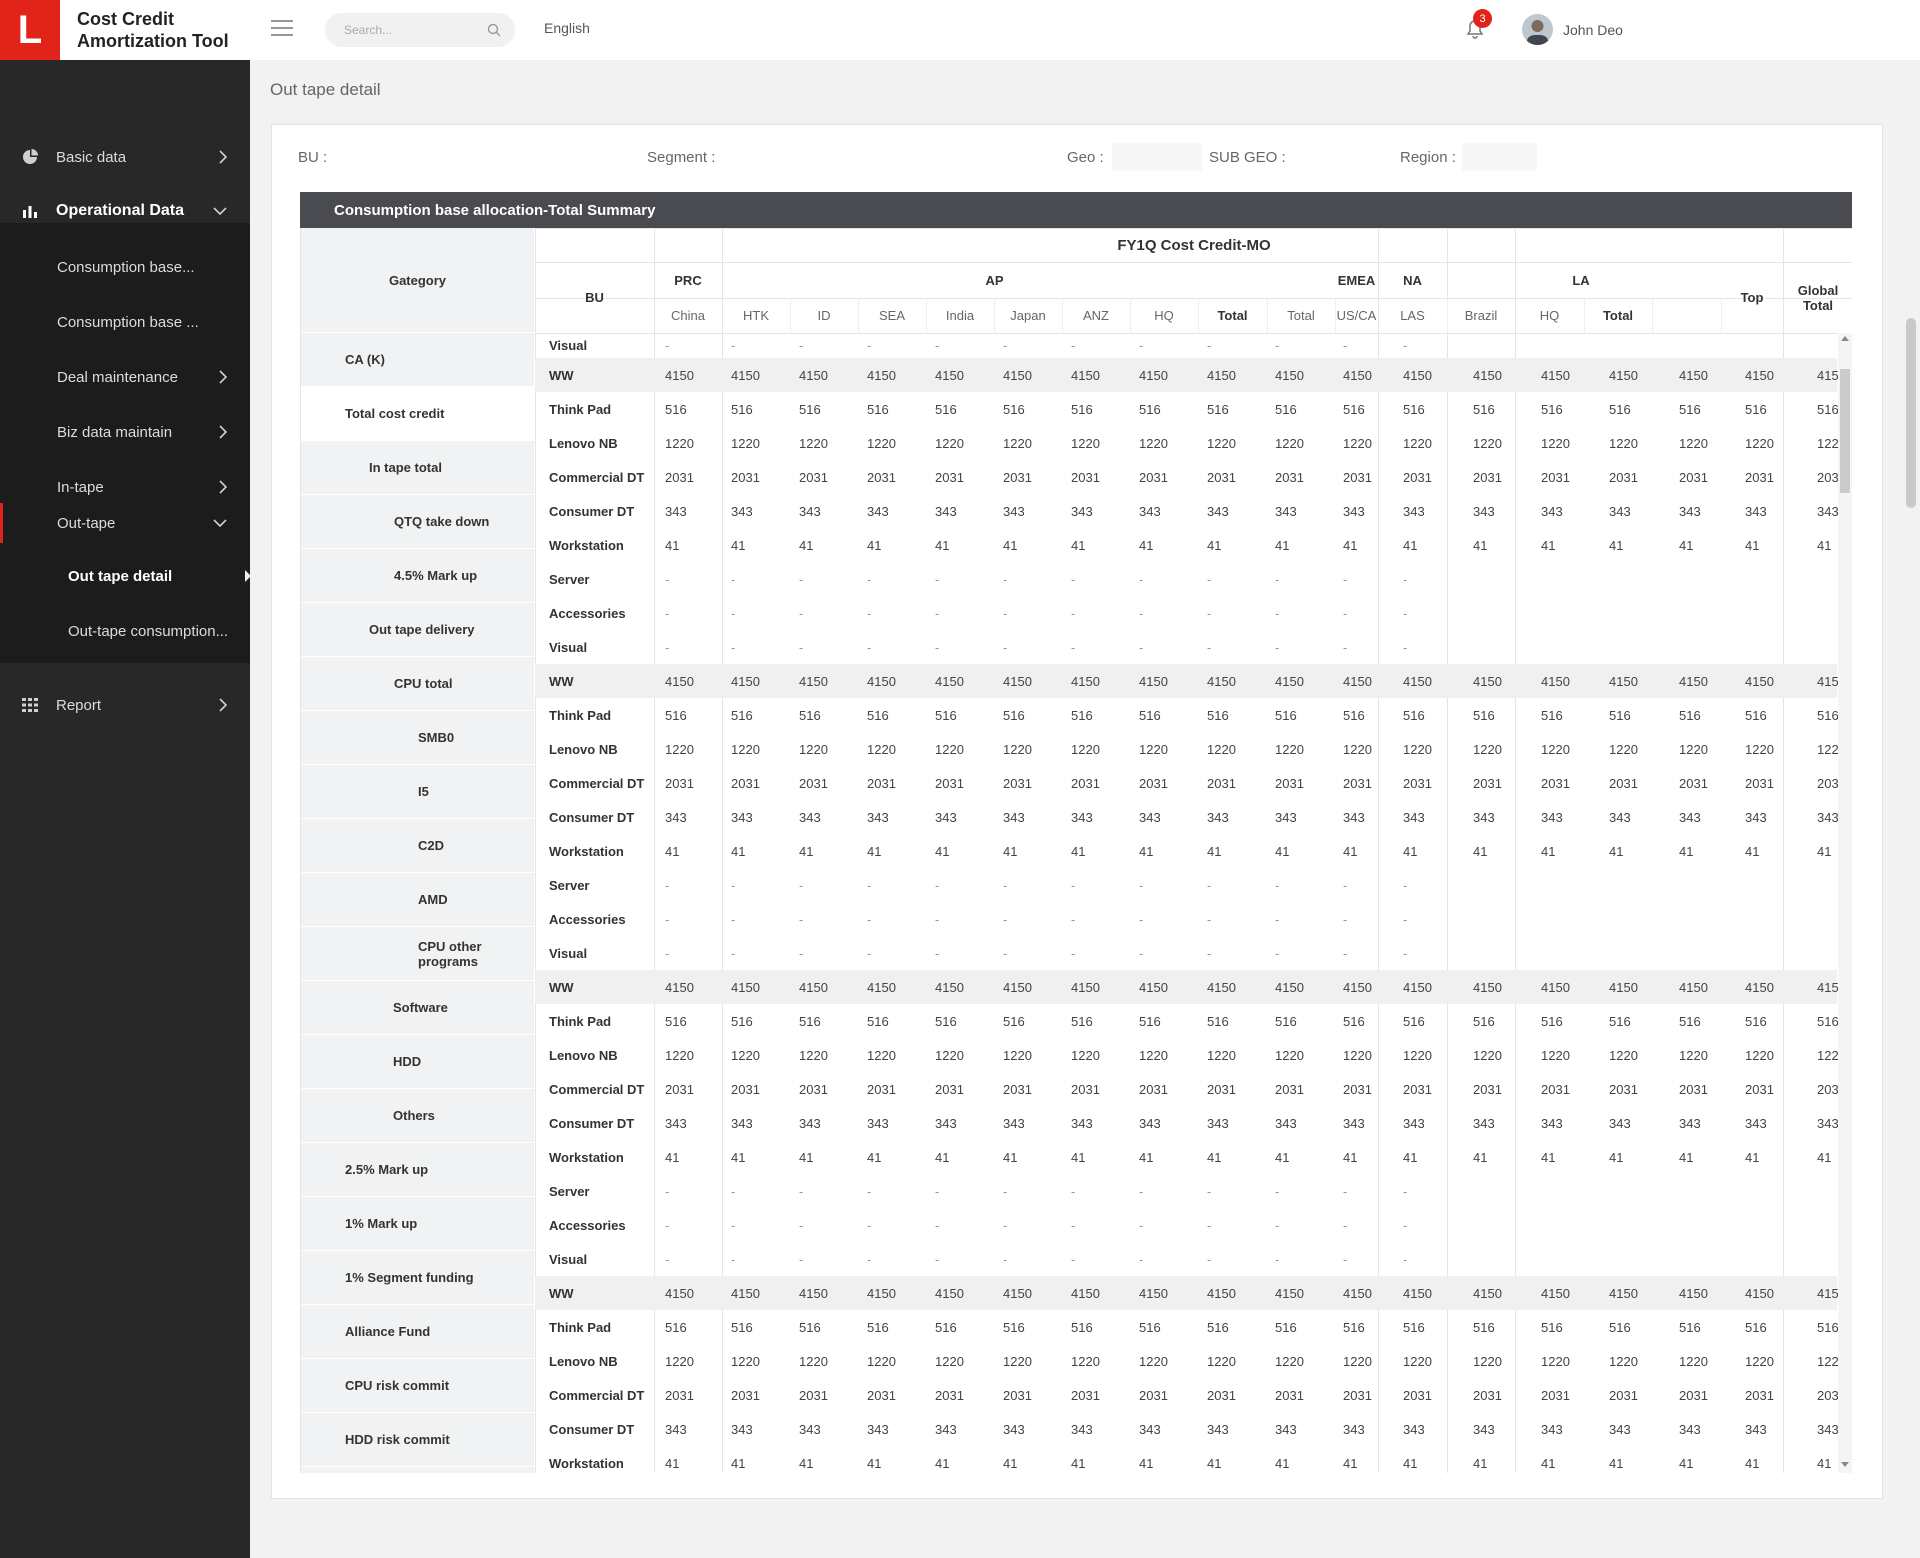  I want to click on page-scrollbar, so click(1911, 809).